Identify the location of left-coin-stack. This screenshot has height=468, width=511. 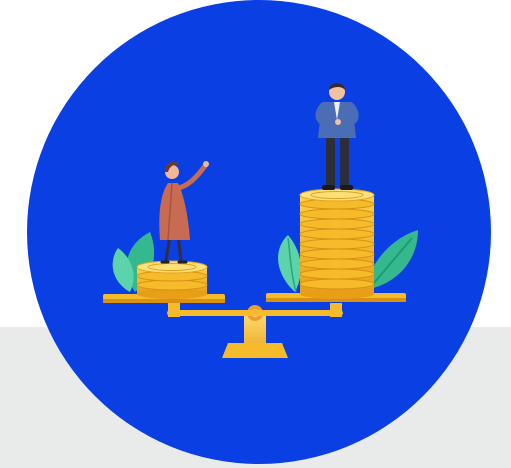
(172, 279).